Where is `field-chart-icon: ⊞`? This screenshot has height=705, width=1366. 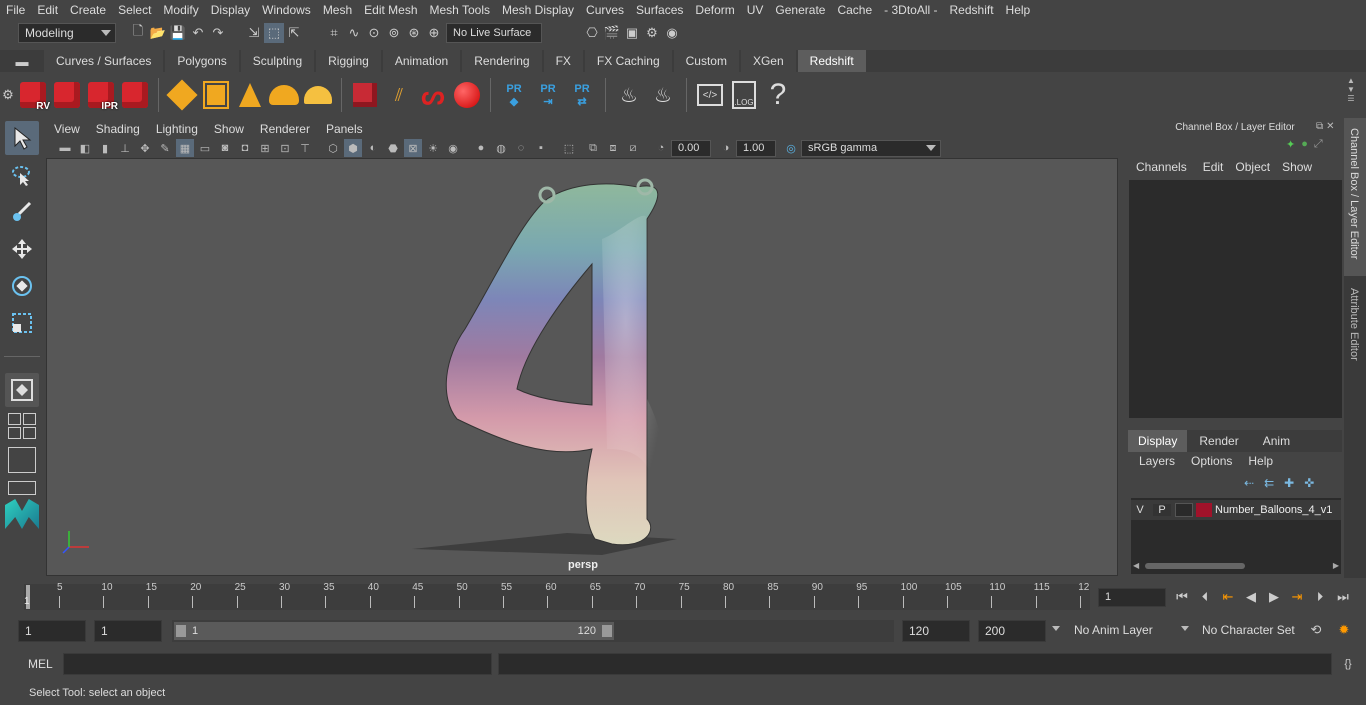 field-chart-icon: ⊞ is located at coordinates (265, 148).